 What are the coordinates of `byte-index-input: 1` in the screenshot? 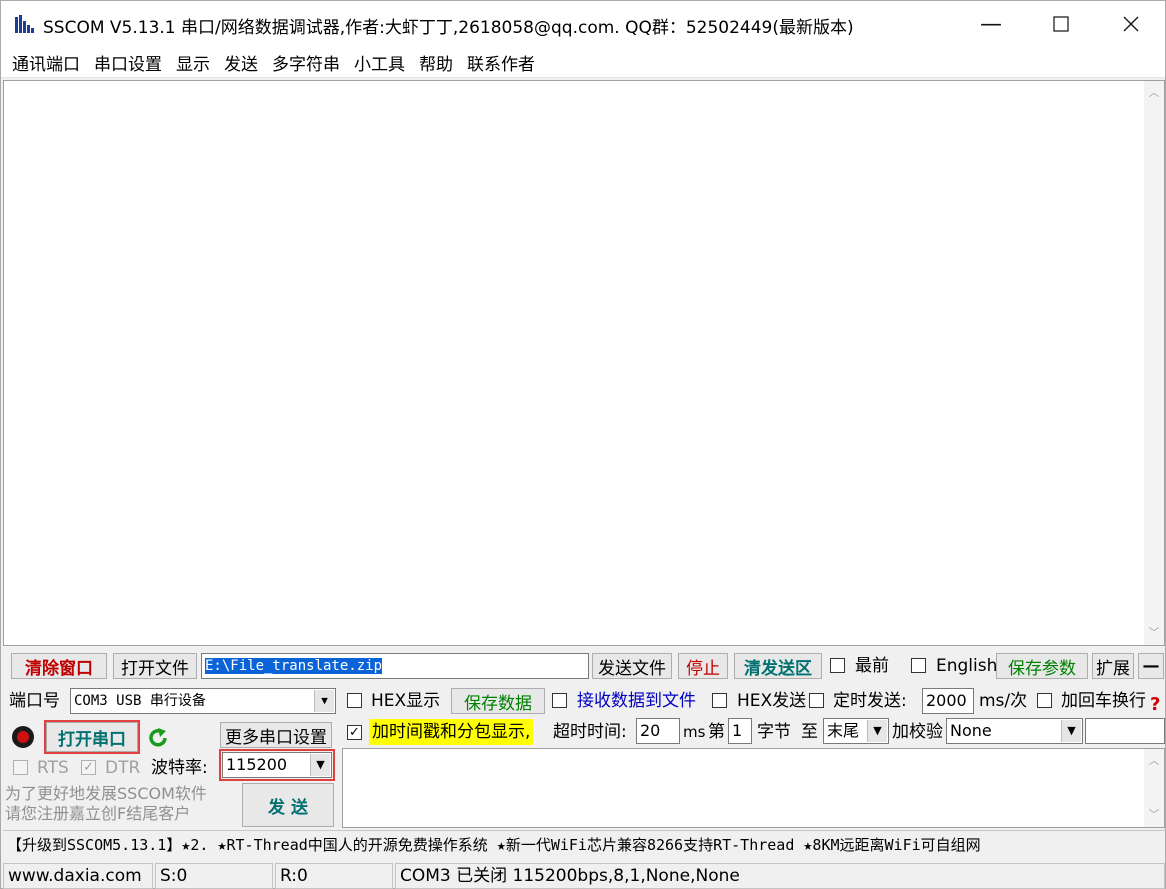 It's located at (740, 731).